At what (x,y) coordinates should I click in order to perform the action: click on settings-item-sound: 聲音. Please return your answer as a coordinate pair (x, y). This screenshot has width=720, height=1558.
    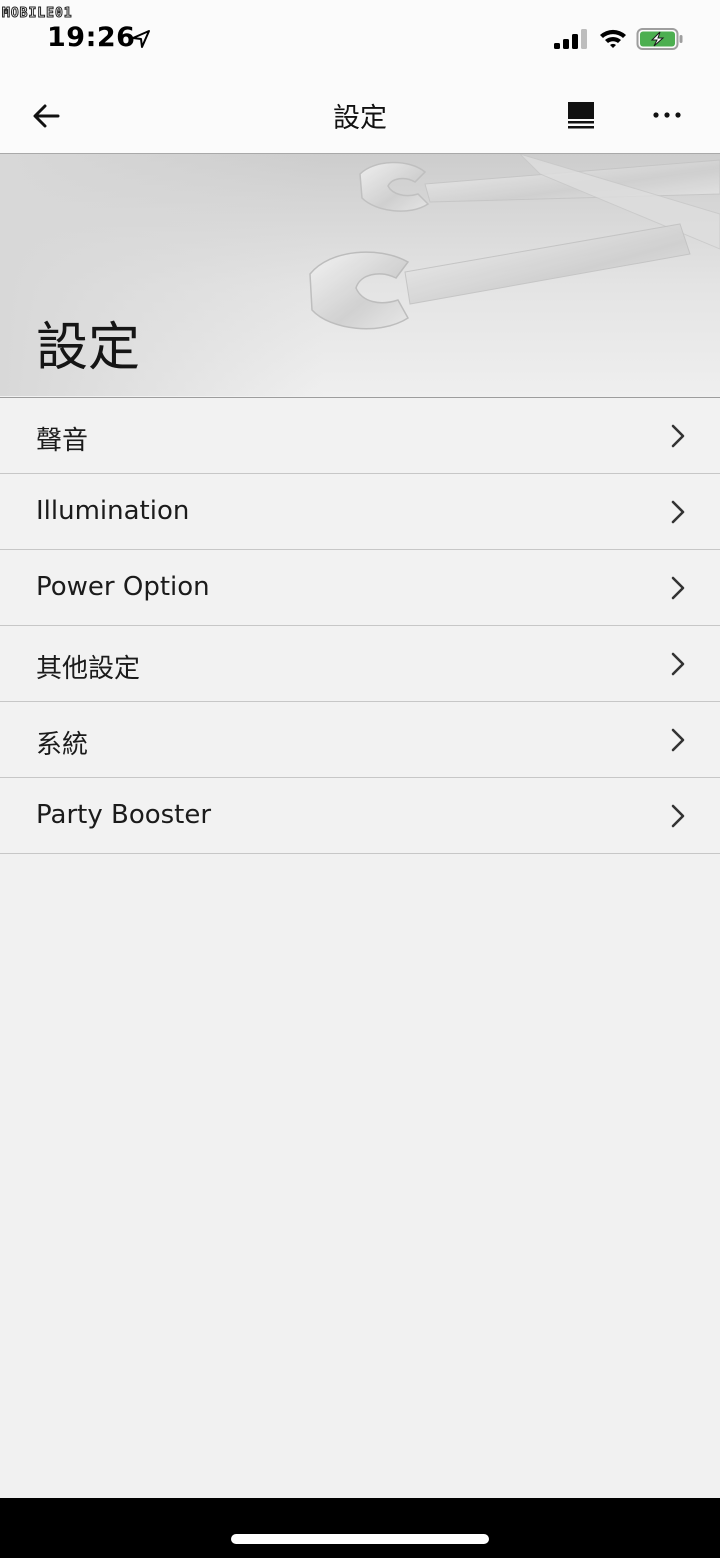
    Looking at the image, I should click on (360, 436).